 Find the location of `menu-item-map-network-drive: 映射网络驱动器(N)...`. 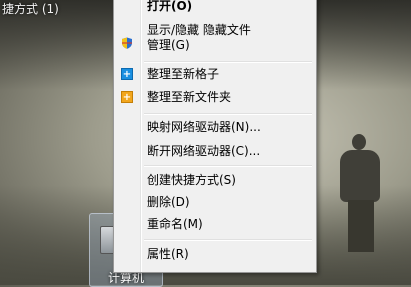

menu-item-map-network-drive: 映射网络驱动器(N)... is located at coordinates (204, 127).